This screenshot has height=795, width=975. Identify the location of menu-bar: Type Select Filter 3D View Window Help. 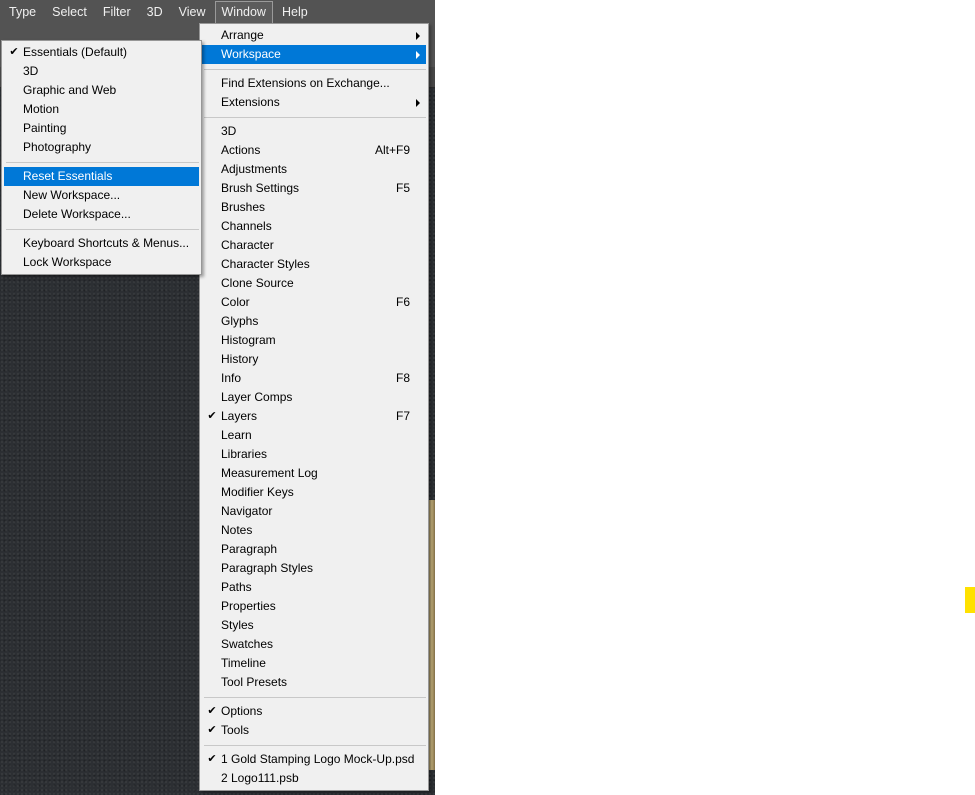
(217, 12).